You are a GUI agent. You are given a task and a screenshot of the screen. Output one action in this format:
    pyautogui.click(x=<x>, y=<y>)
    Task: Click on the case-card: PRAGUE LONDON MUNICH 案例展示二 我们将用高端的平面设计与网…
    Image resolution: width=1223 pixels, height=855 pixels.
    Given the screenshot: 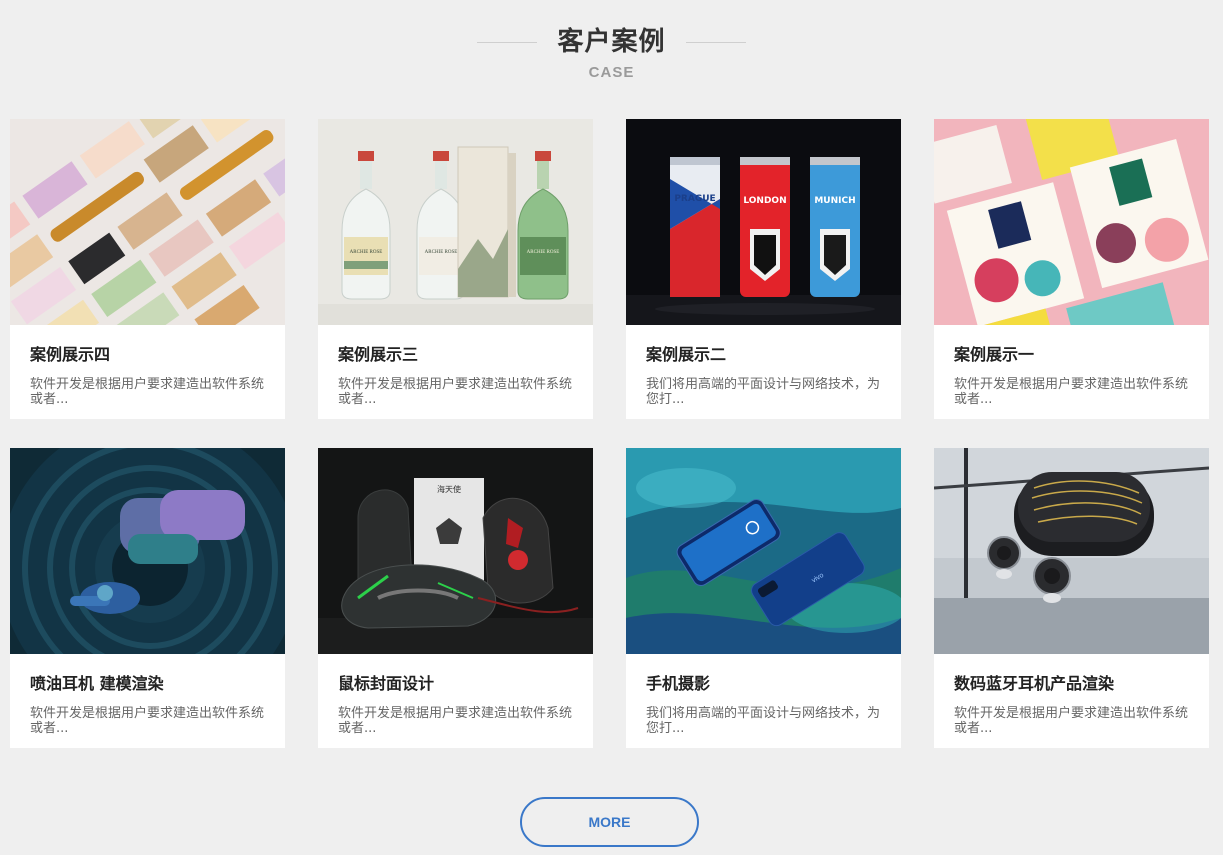 What is the action you would take?
    pyautogui.click(x=763, y=269)
    